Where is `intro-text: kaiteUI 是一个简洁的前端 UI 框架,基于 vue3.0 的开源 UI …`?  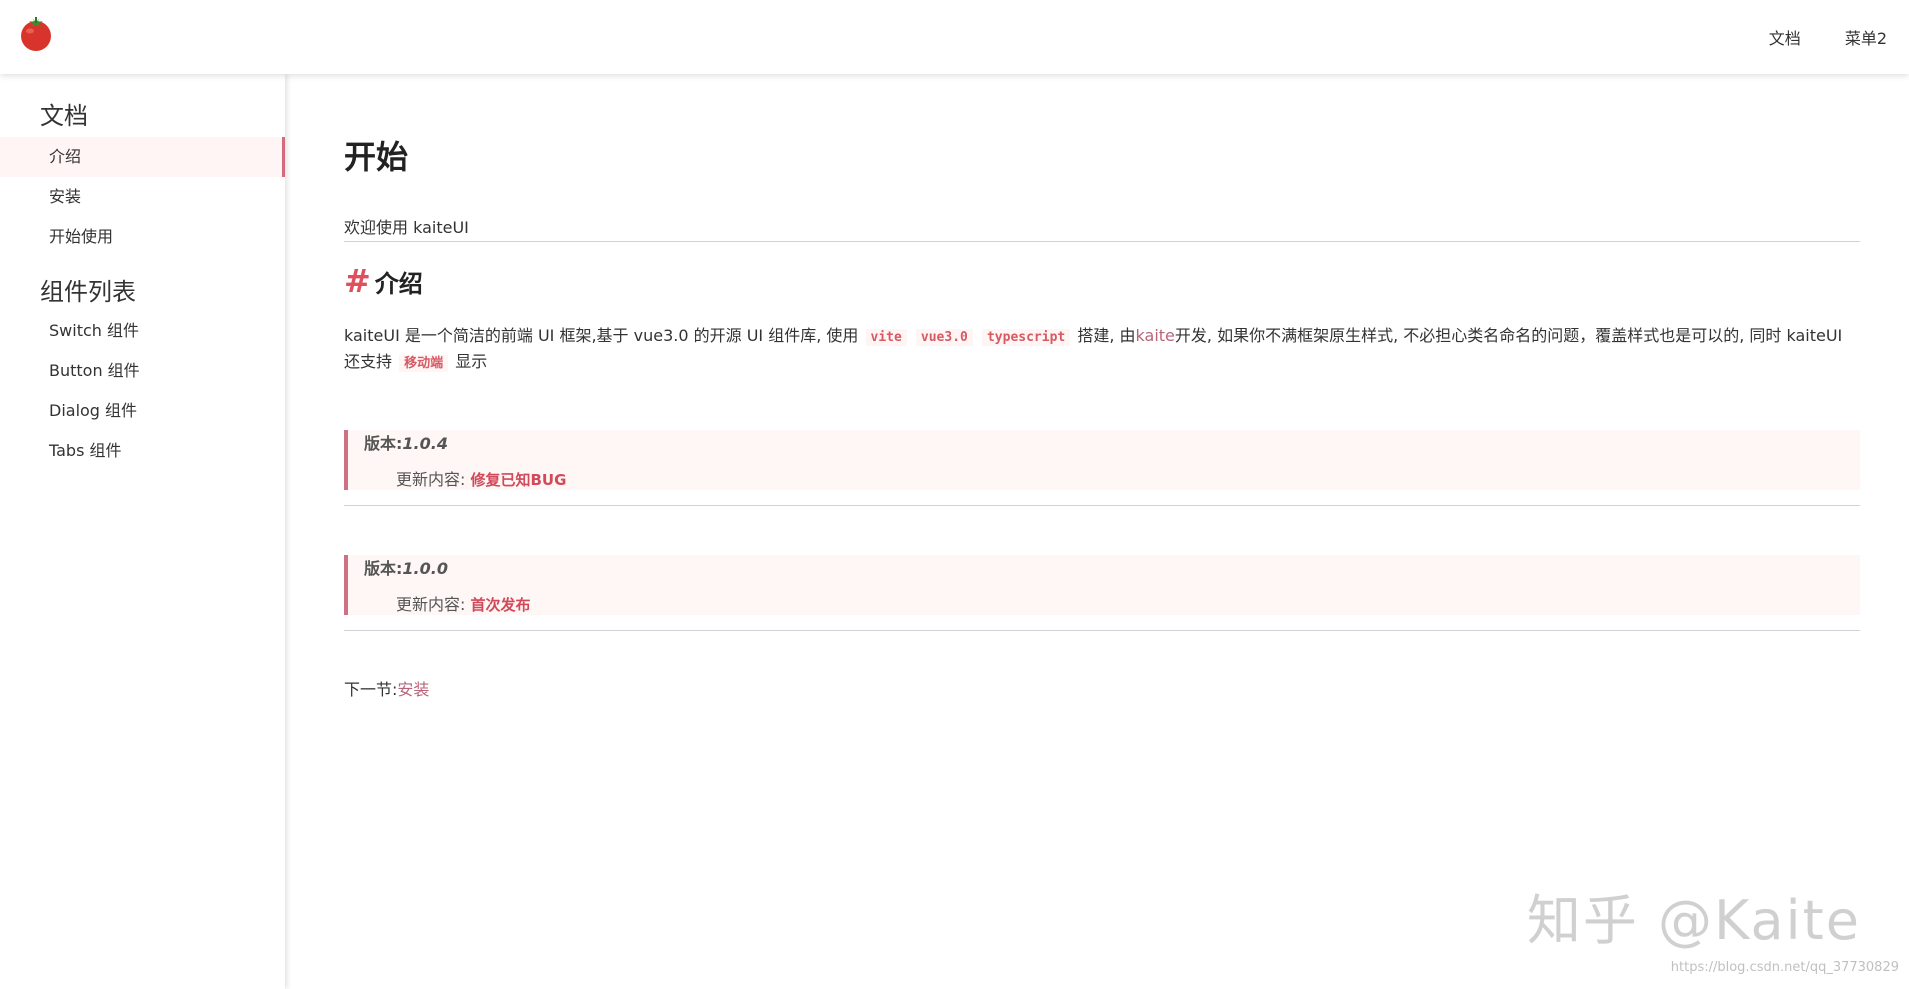 intro-text: kaiteUI 是一个简洁的前端 UI 框架,基于 vue3.0 的开源 UI … is located at coordinates (601, 335).